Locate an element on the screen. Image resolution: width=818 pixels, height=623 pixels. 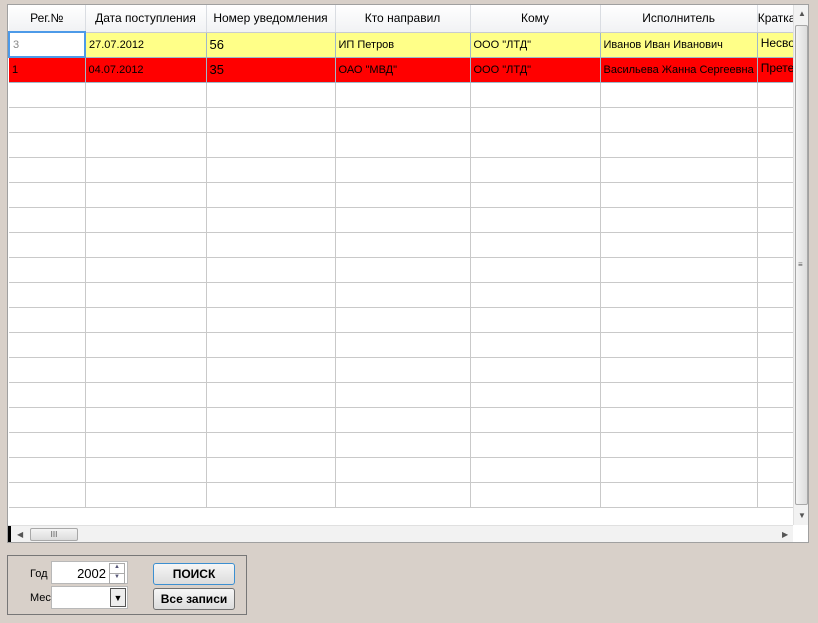
col-to: Кому is located at coordinates (535, 19).